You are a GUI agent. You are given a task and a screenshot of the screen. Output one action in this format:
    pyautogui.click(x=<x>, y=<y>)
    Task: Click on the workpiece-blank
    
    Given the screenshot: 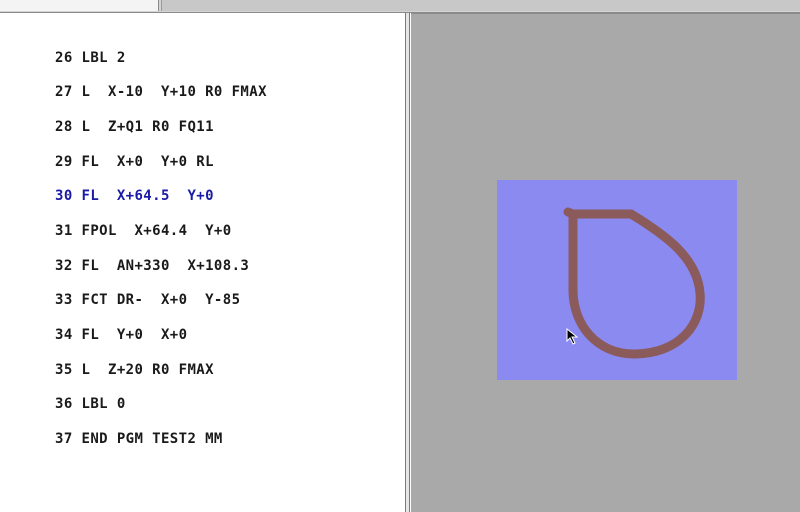 What is the action you would take?
    pyautogui.click(x=617, y=280)
    